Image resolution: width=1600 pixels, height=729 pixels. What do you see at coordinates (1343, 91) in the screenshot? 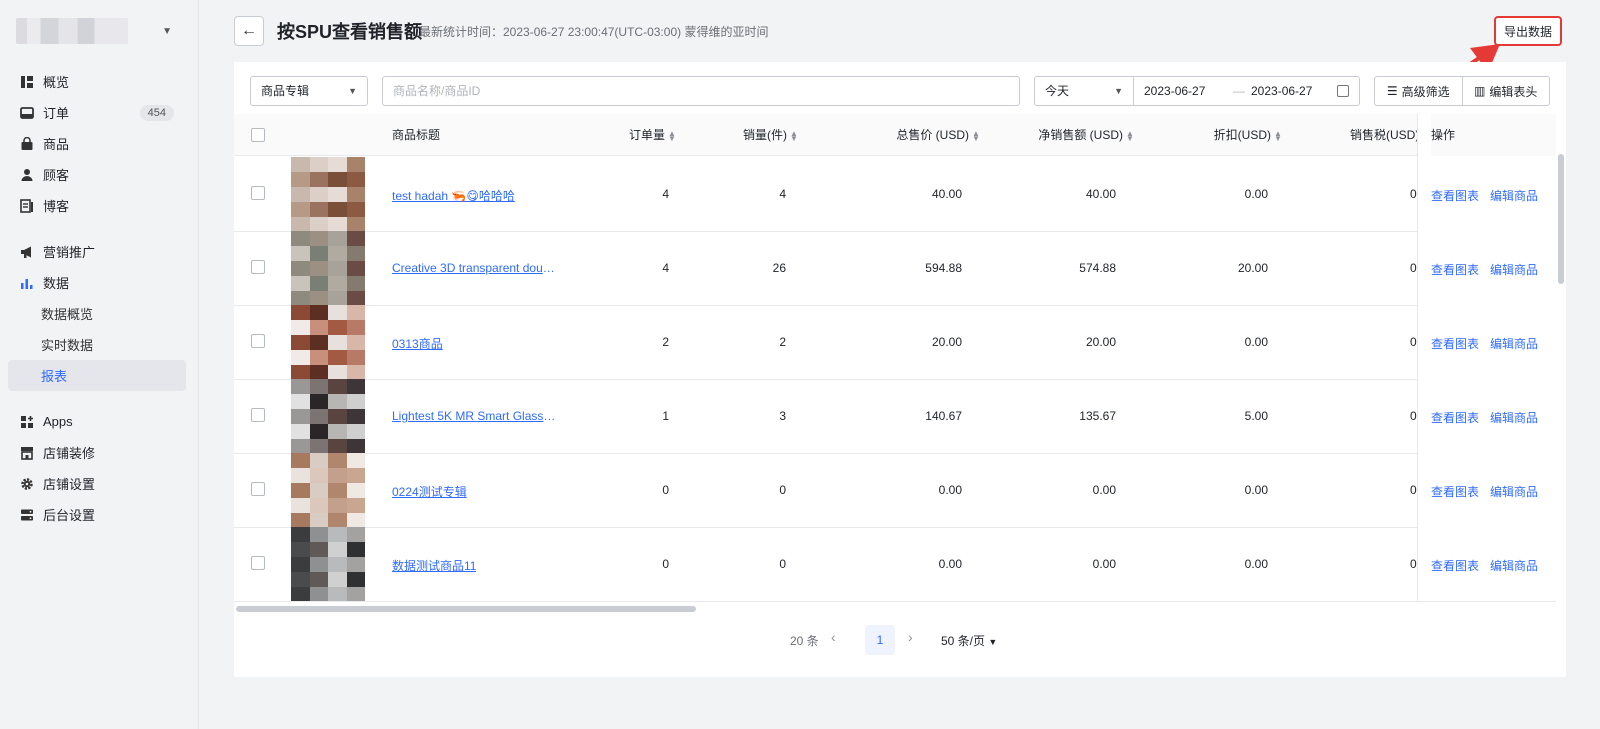
I see `calendar-icon` at bounding box center [1343, 91].